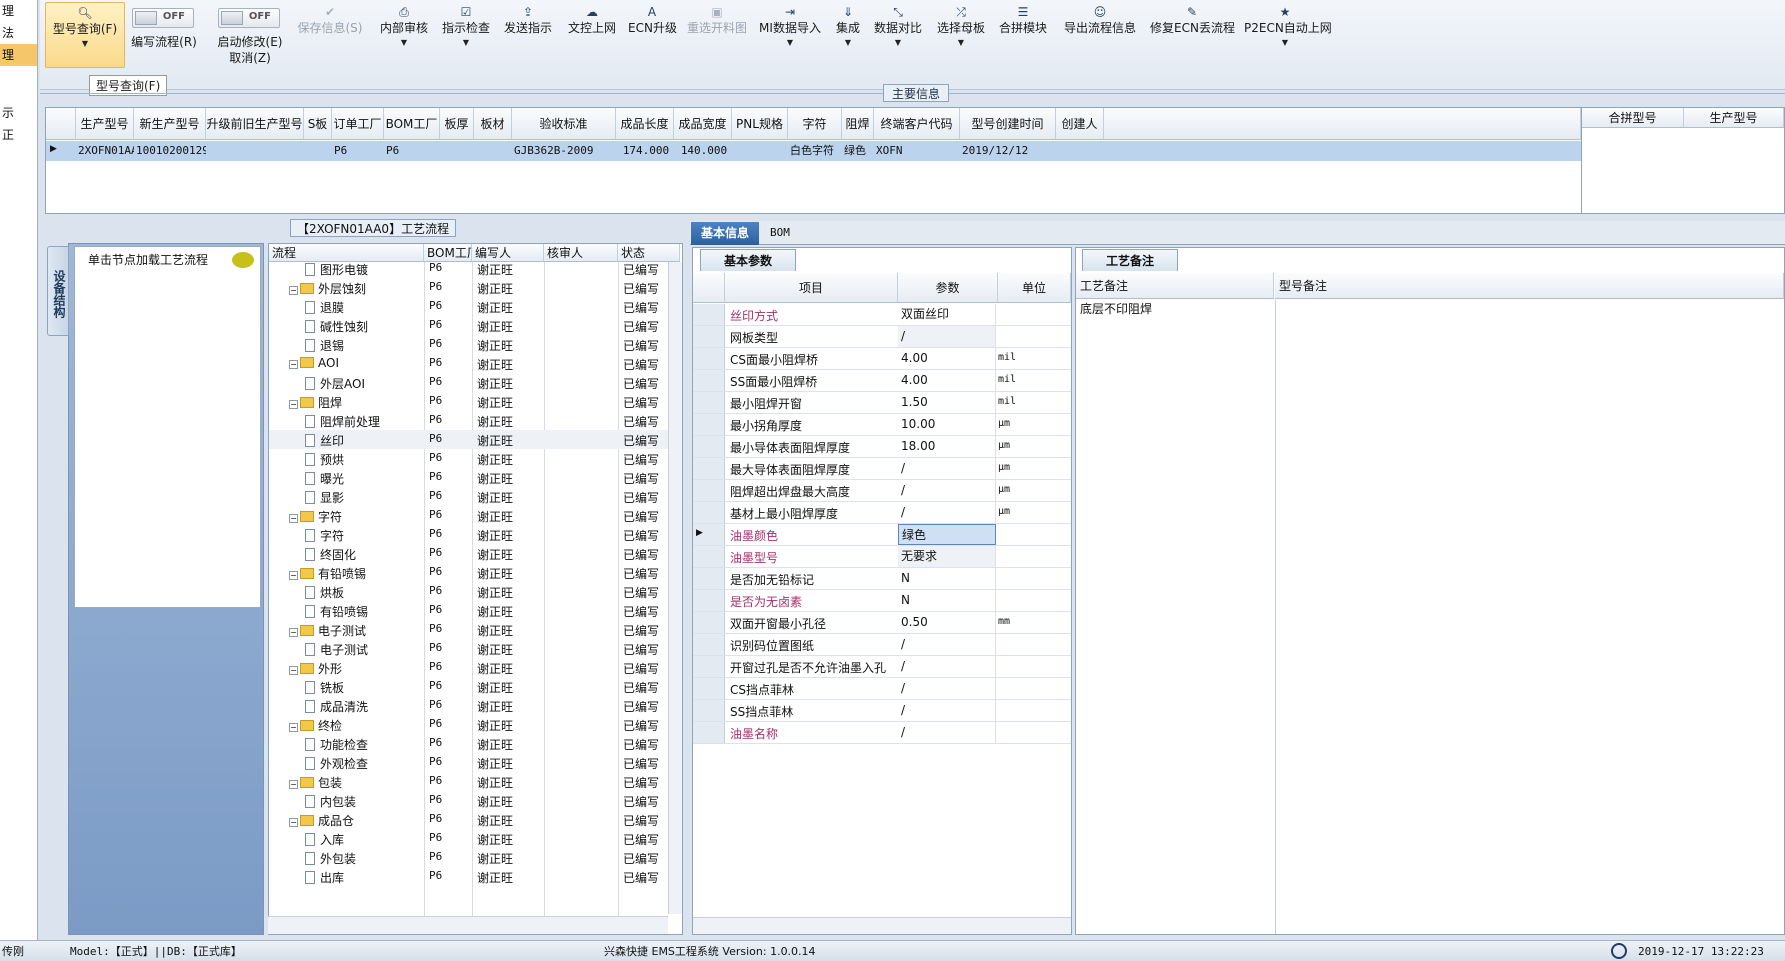 The width and height of the screenshot is (1785, 961). Describe the element at coordinates (475, 800) in the screenshot. I see `tree-row: 内包装 P6 谢正旺 已编写` at that location.